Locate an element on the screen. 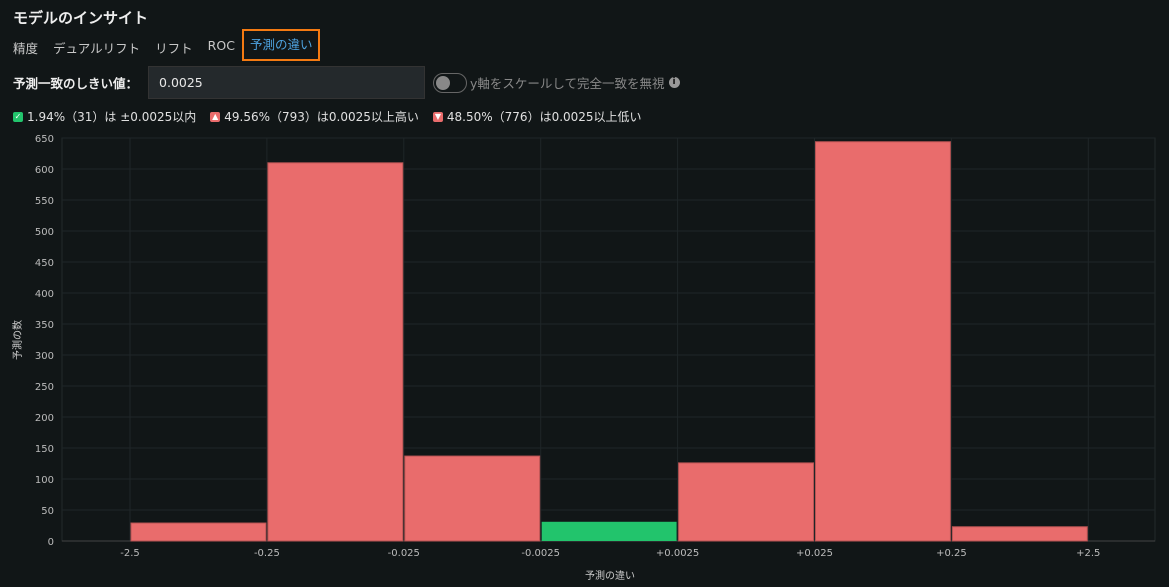 This screenshot has height=587, width=1169. x-tick-label: +0.025 is located at coordinates (814, 553).